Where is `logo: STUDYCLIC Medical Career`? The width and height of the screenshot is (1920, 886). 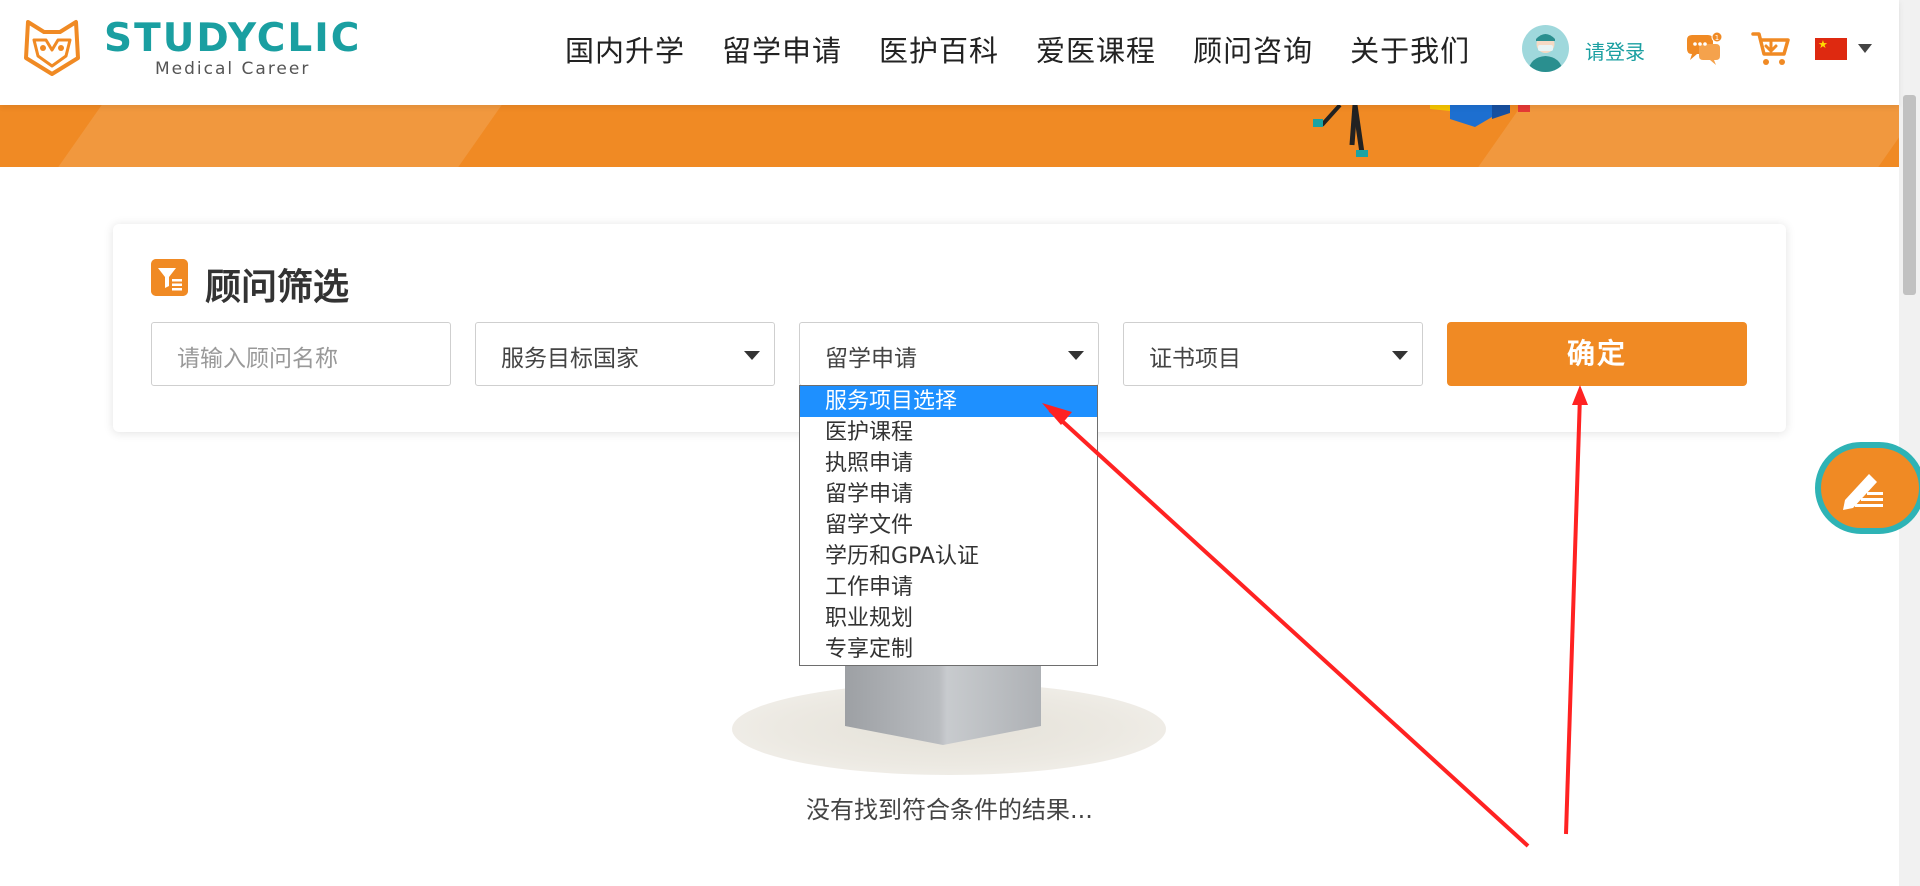 logo: STUDYCLIC Medical Career is located at coordinates (191, 48).